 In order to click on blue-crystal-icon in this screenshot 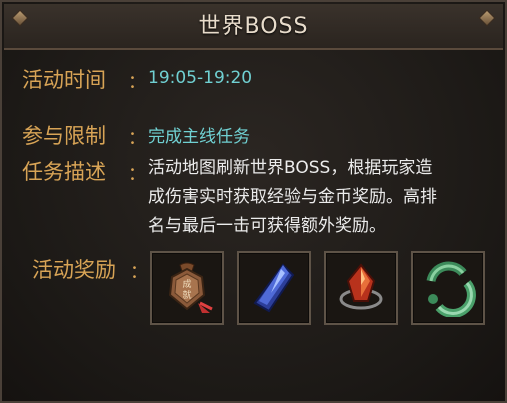, I will do `click(274, 288)`.